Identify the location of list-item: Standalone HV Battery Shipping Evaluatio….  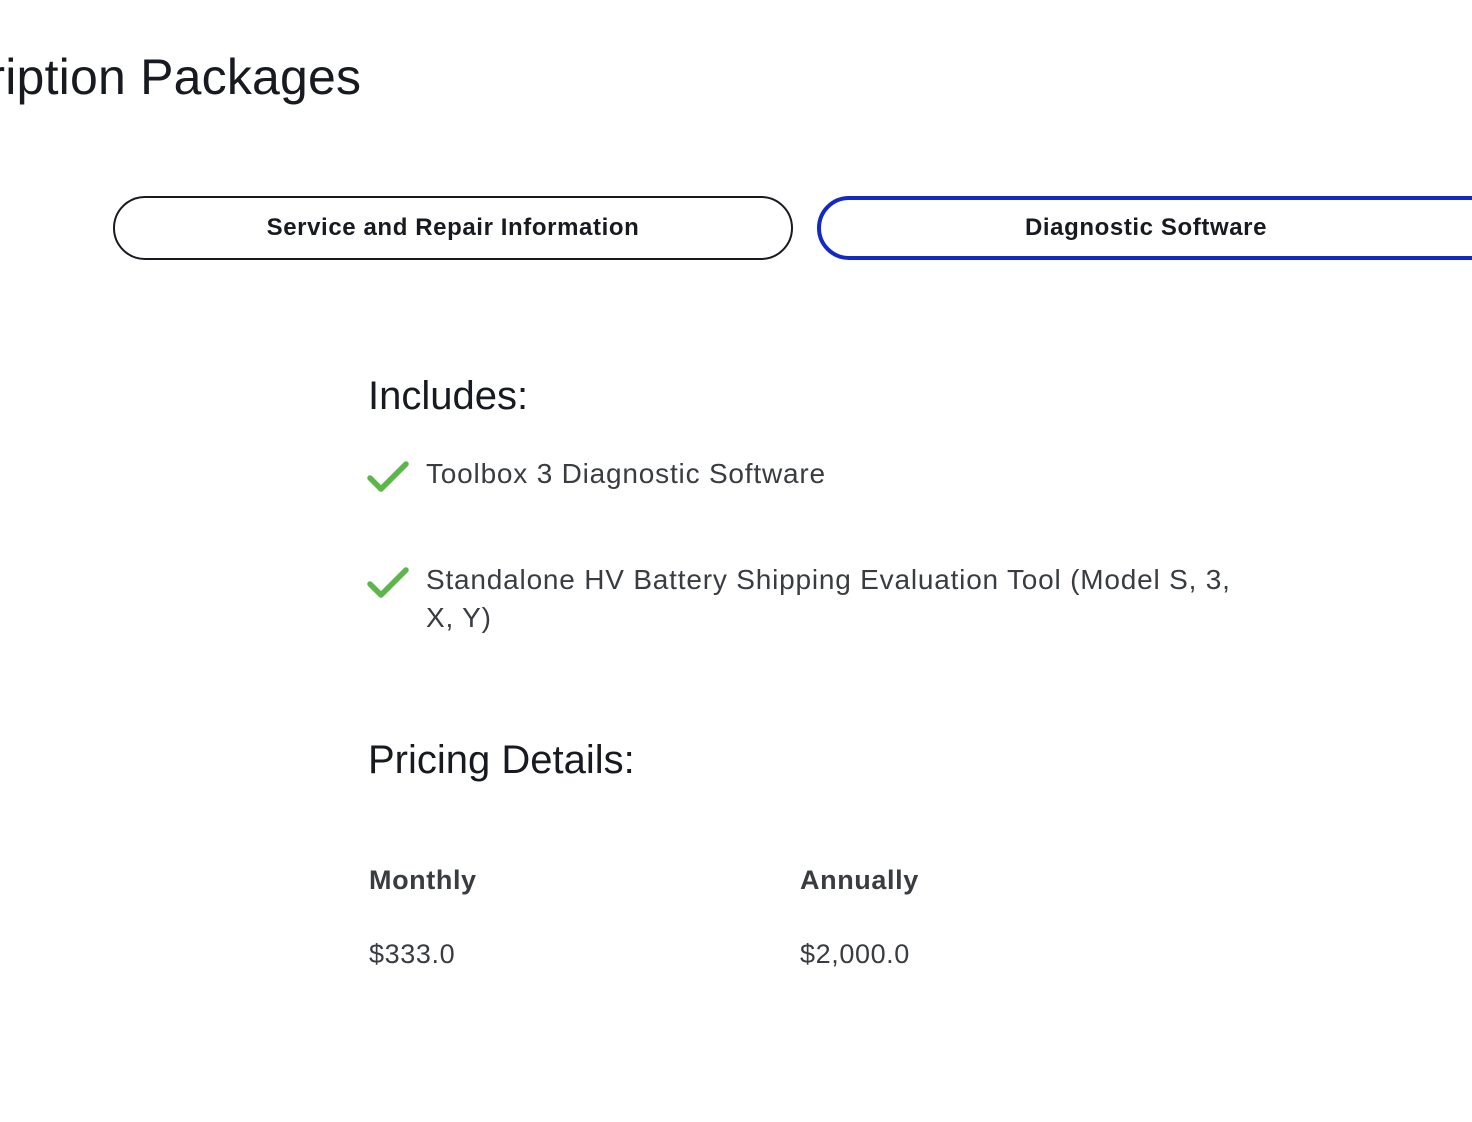
(816, 599).